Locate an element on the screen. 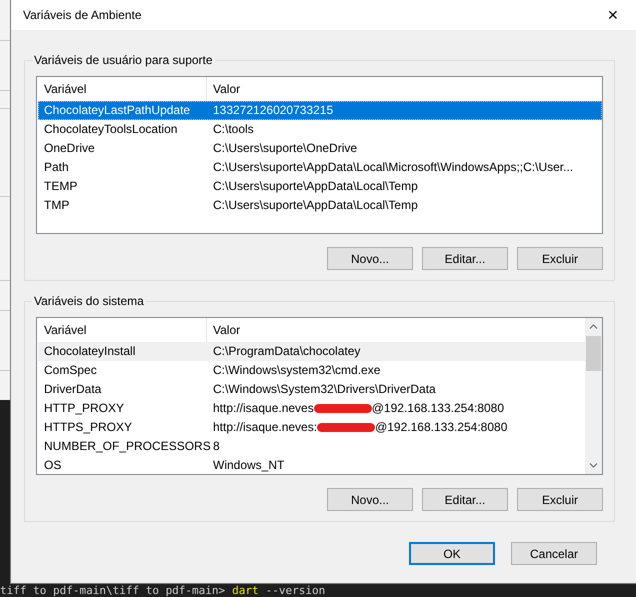  terminal-prompt: tiff to pdf-main\tiff to pdf-main> is located at coordinates (113, 590).